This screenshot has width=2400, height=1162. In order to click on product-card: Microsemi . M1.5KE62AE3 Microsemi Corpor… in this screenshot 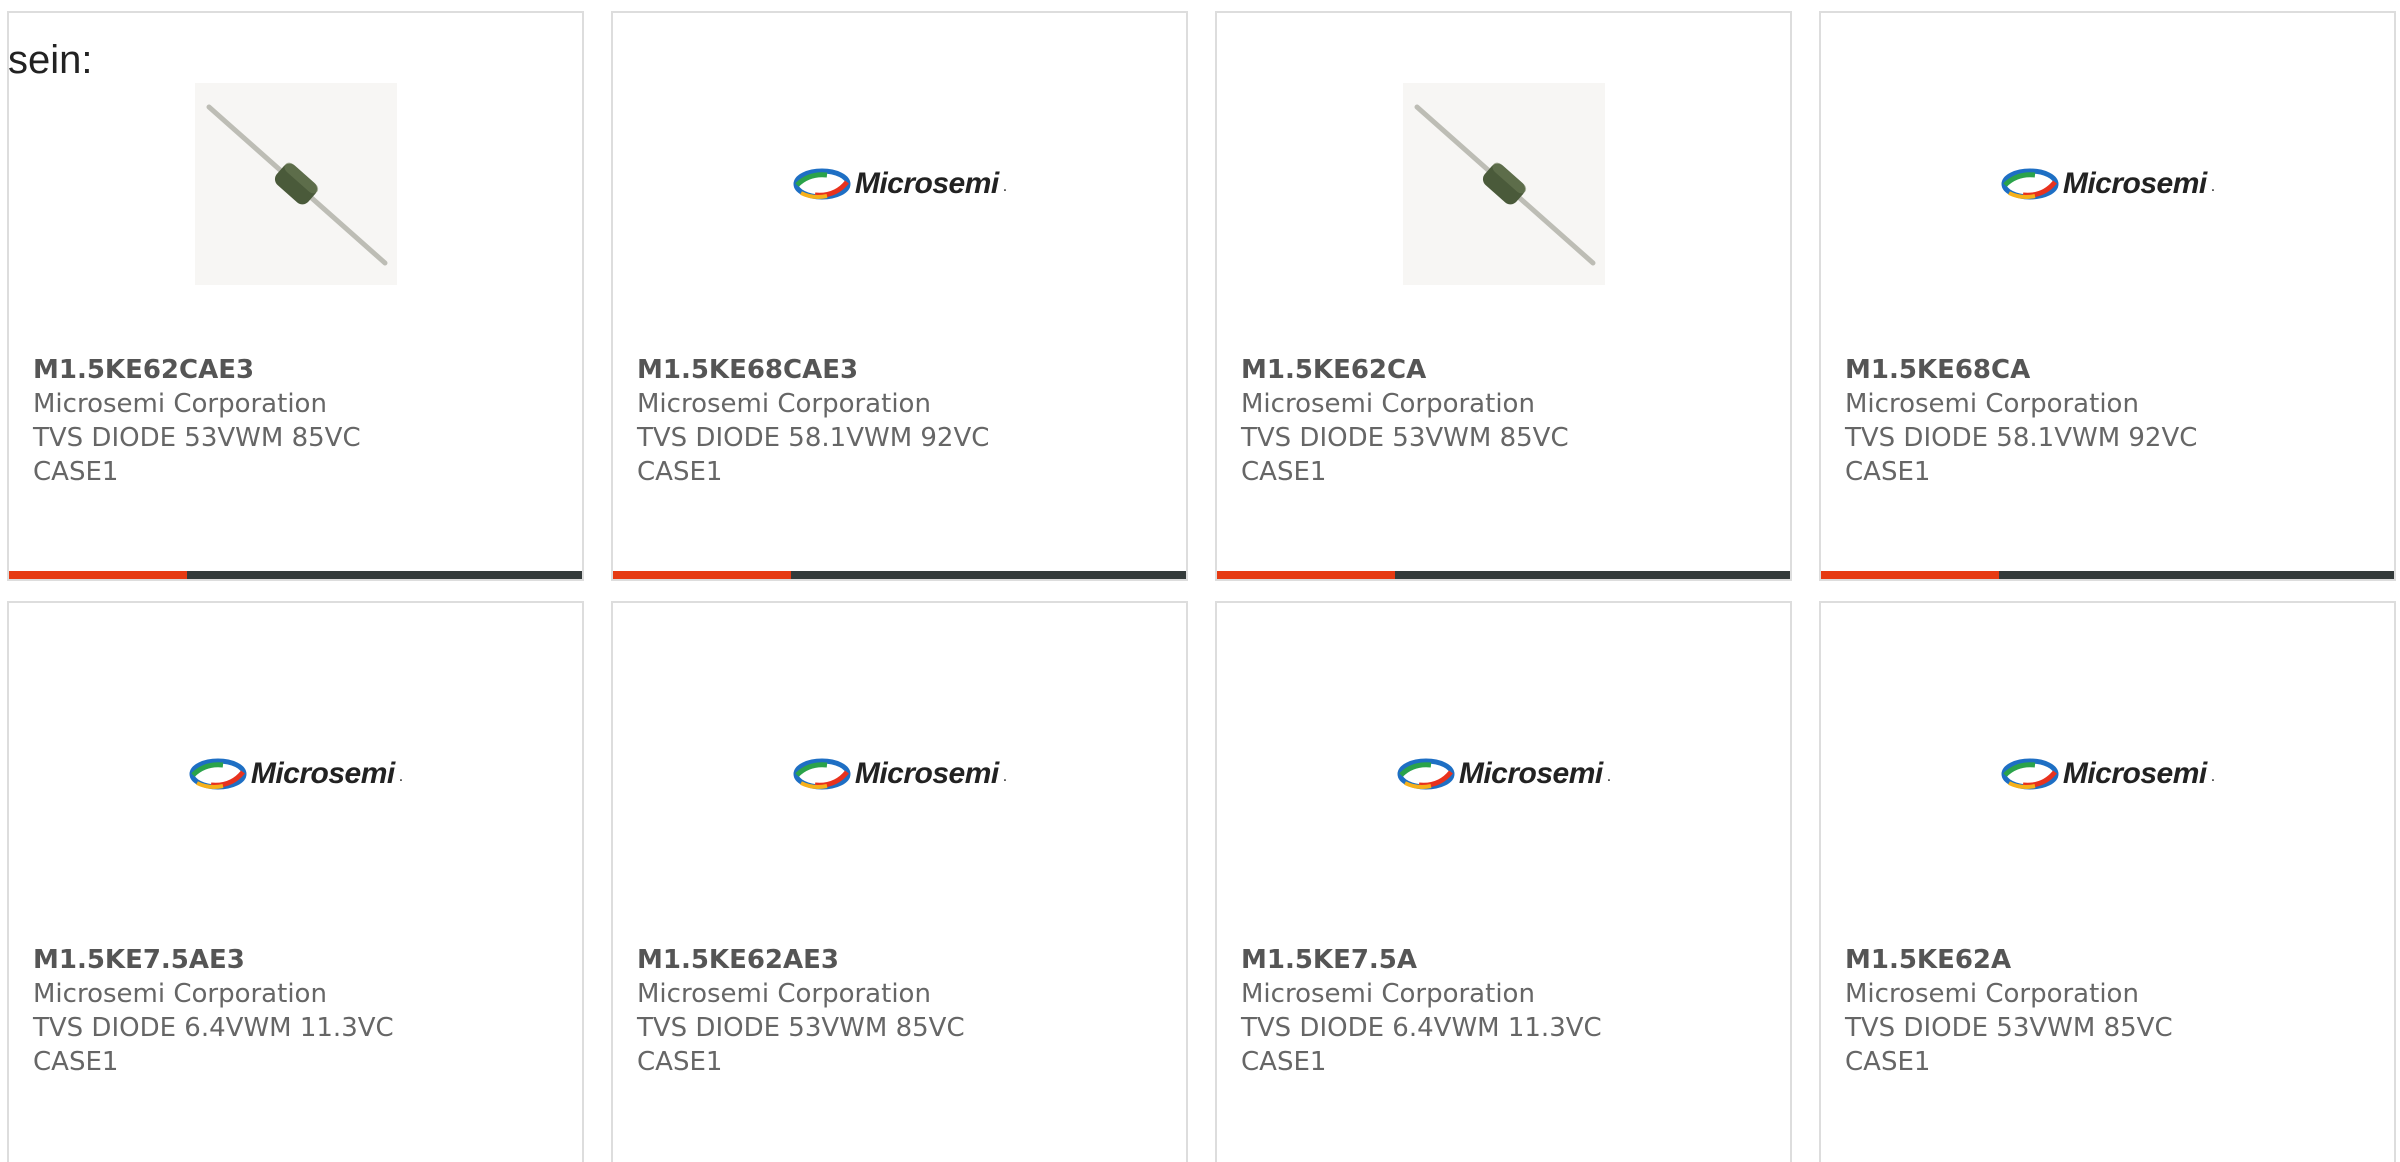, I will do `click(899, 881)`.